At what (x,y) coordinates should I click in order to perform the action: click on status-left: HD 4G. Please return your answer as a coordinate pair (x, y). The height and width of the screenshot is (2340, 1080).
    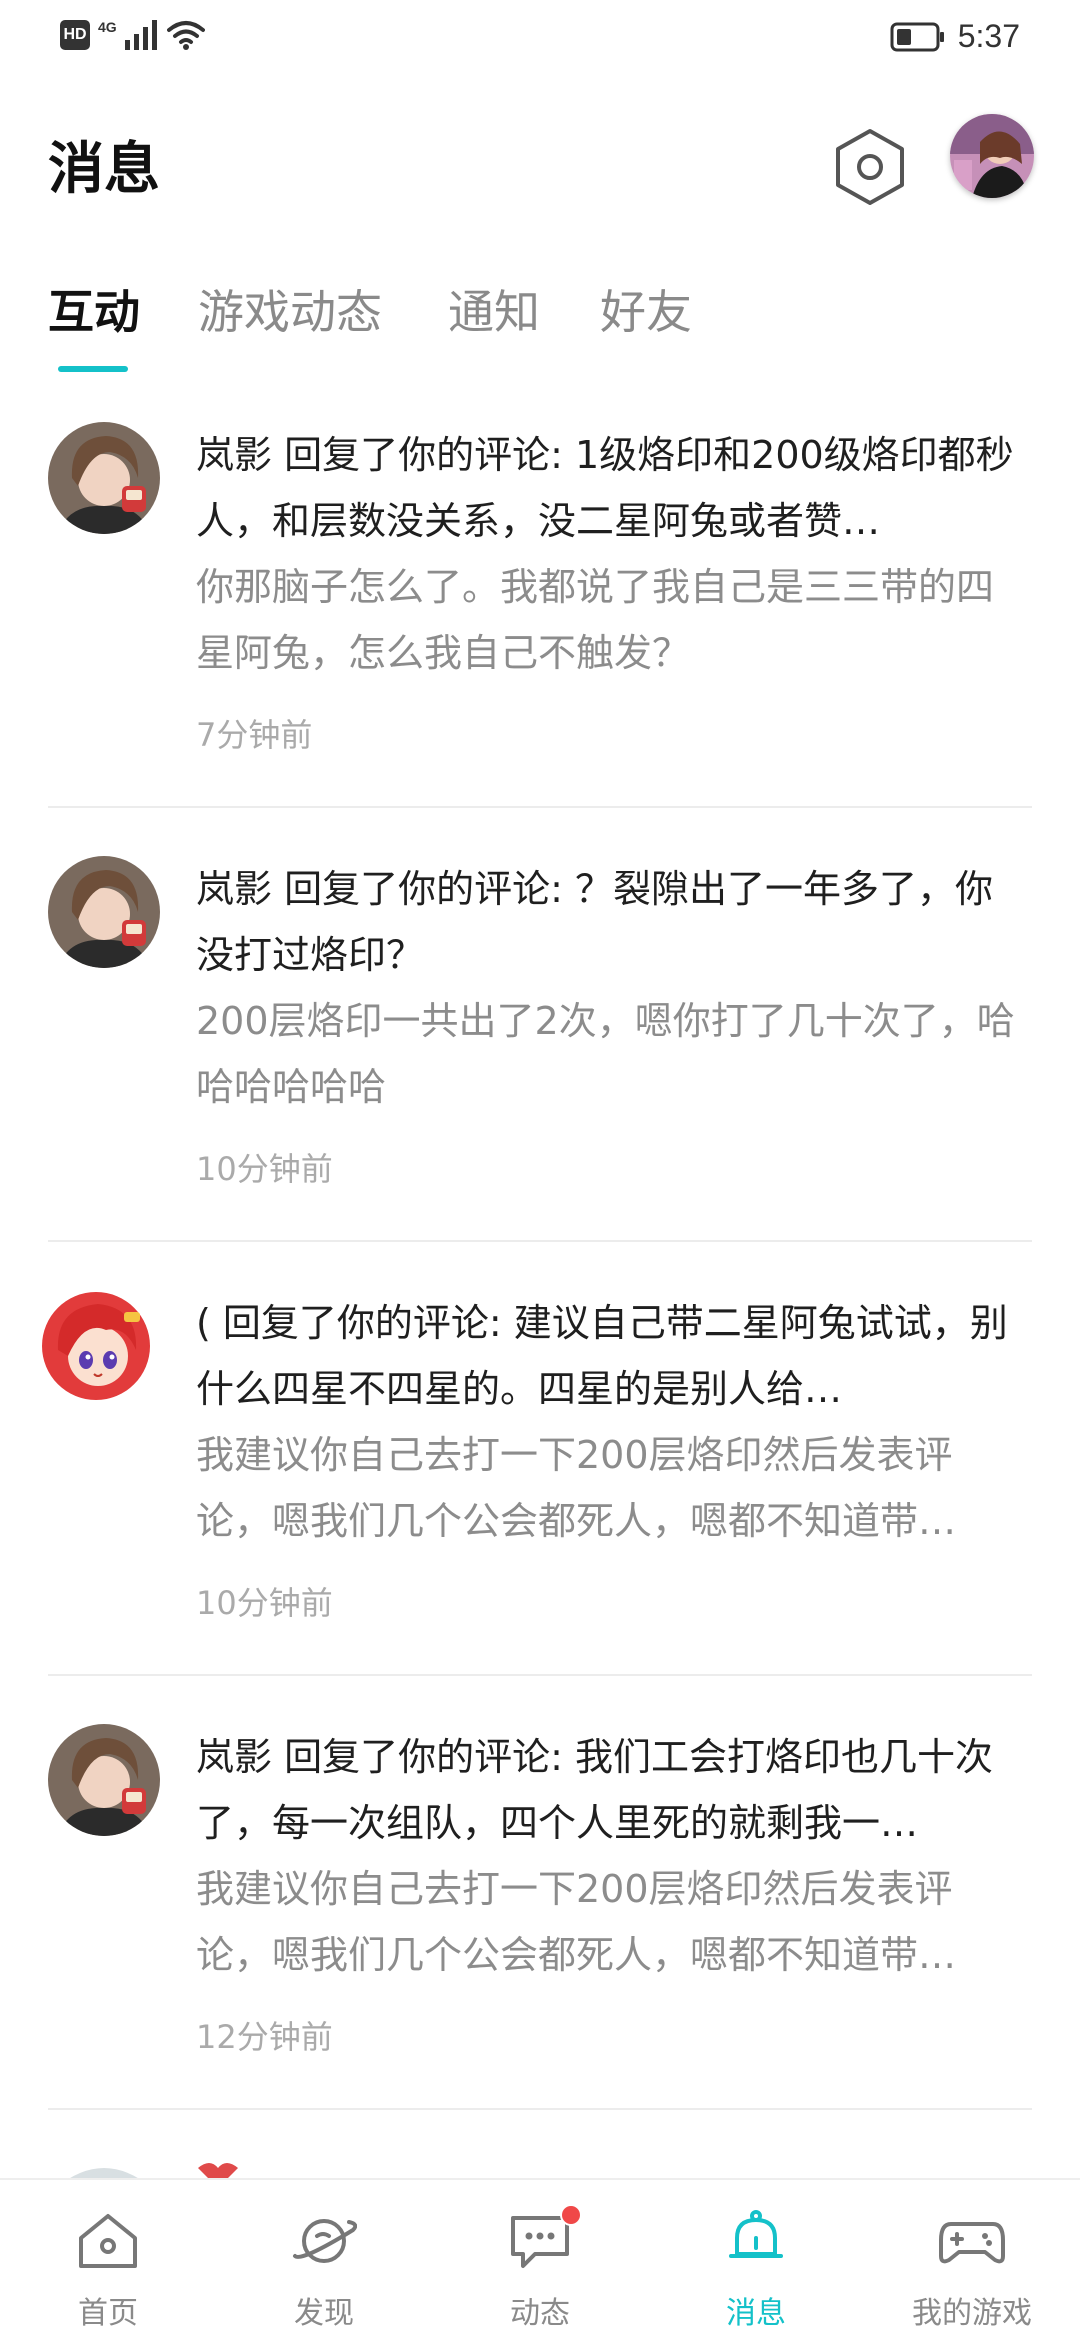
    Looking at the image, I should click on (132, 34).